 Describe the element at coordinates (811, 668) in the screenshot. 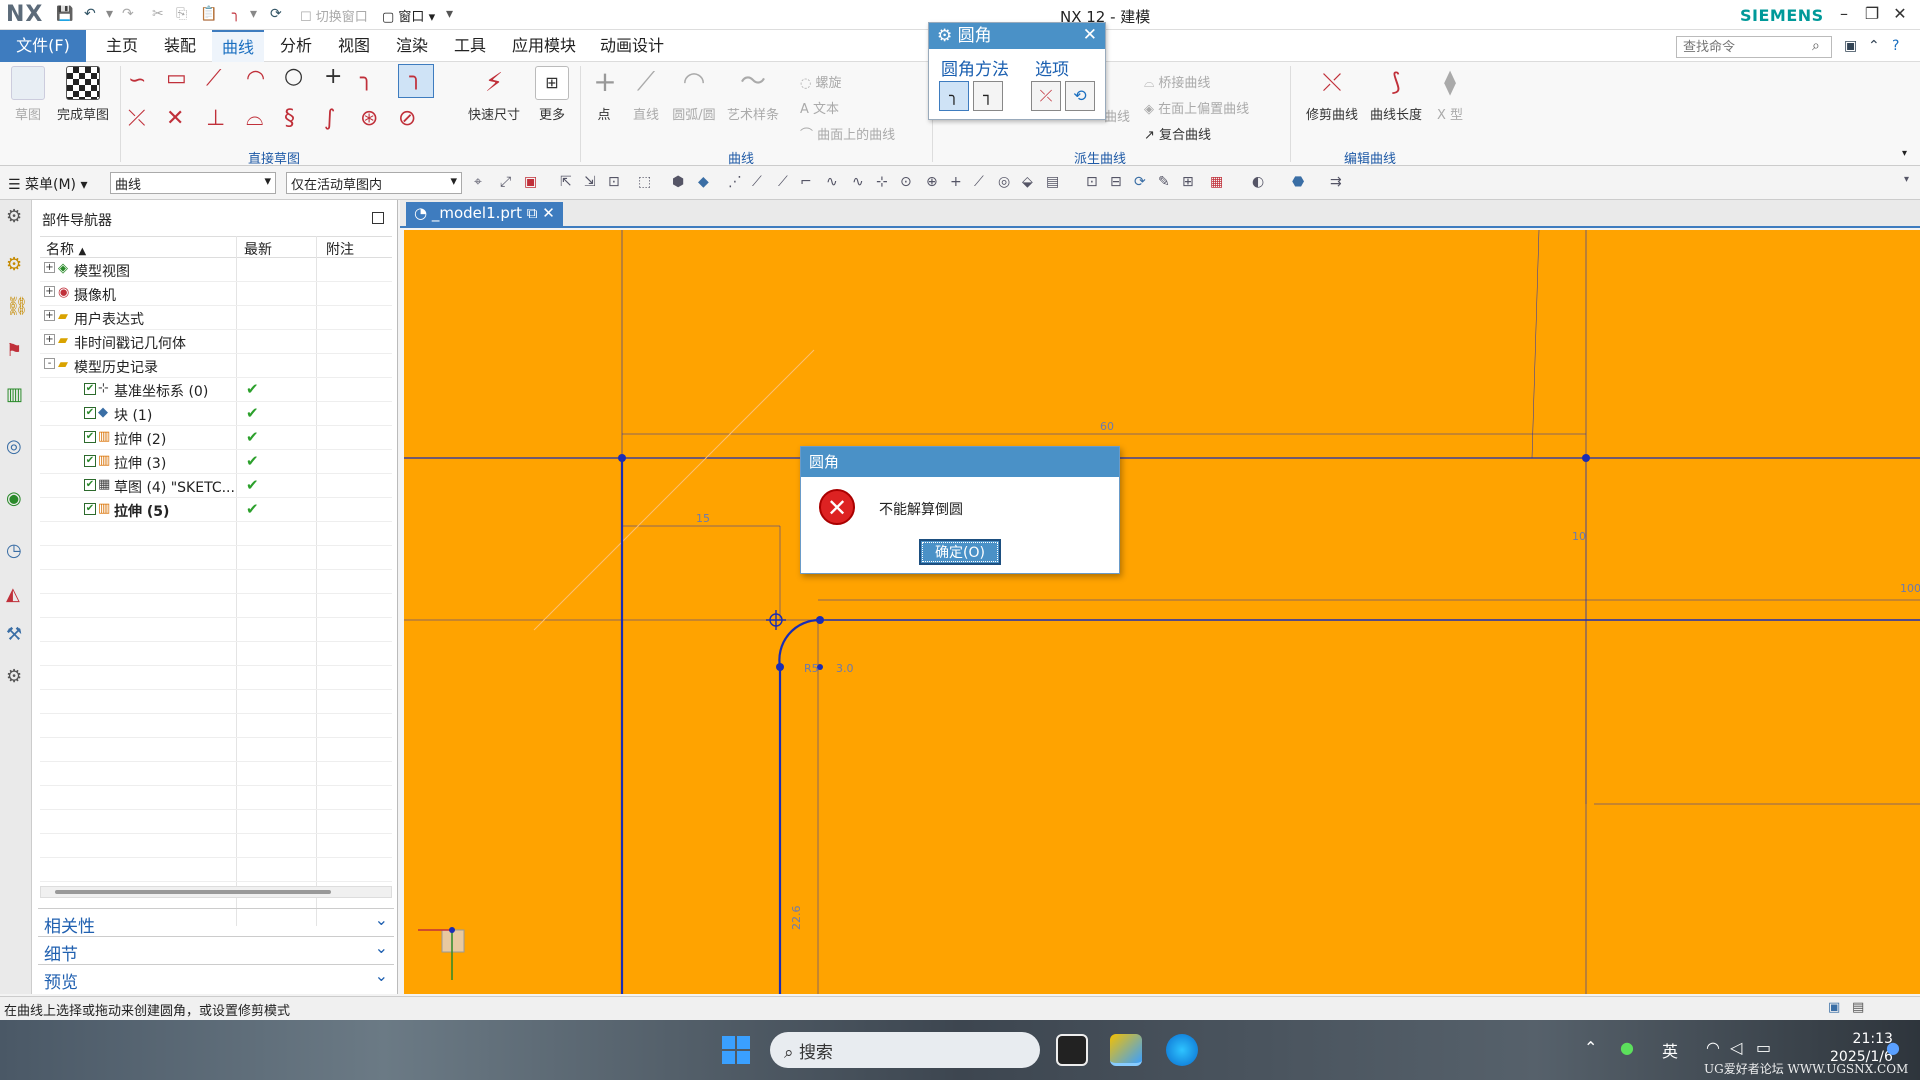

I see `dimension-label: R5` at that location.